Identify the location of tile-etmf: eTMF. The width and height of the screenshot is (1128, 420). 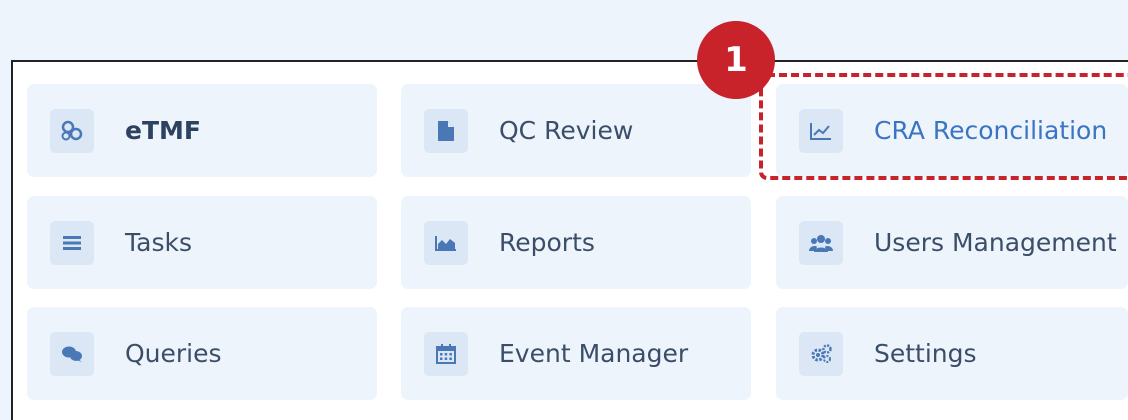
(202, 130).